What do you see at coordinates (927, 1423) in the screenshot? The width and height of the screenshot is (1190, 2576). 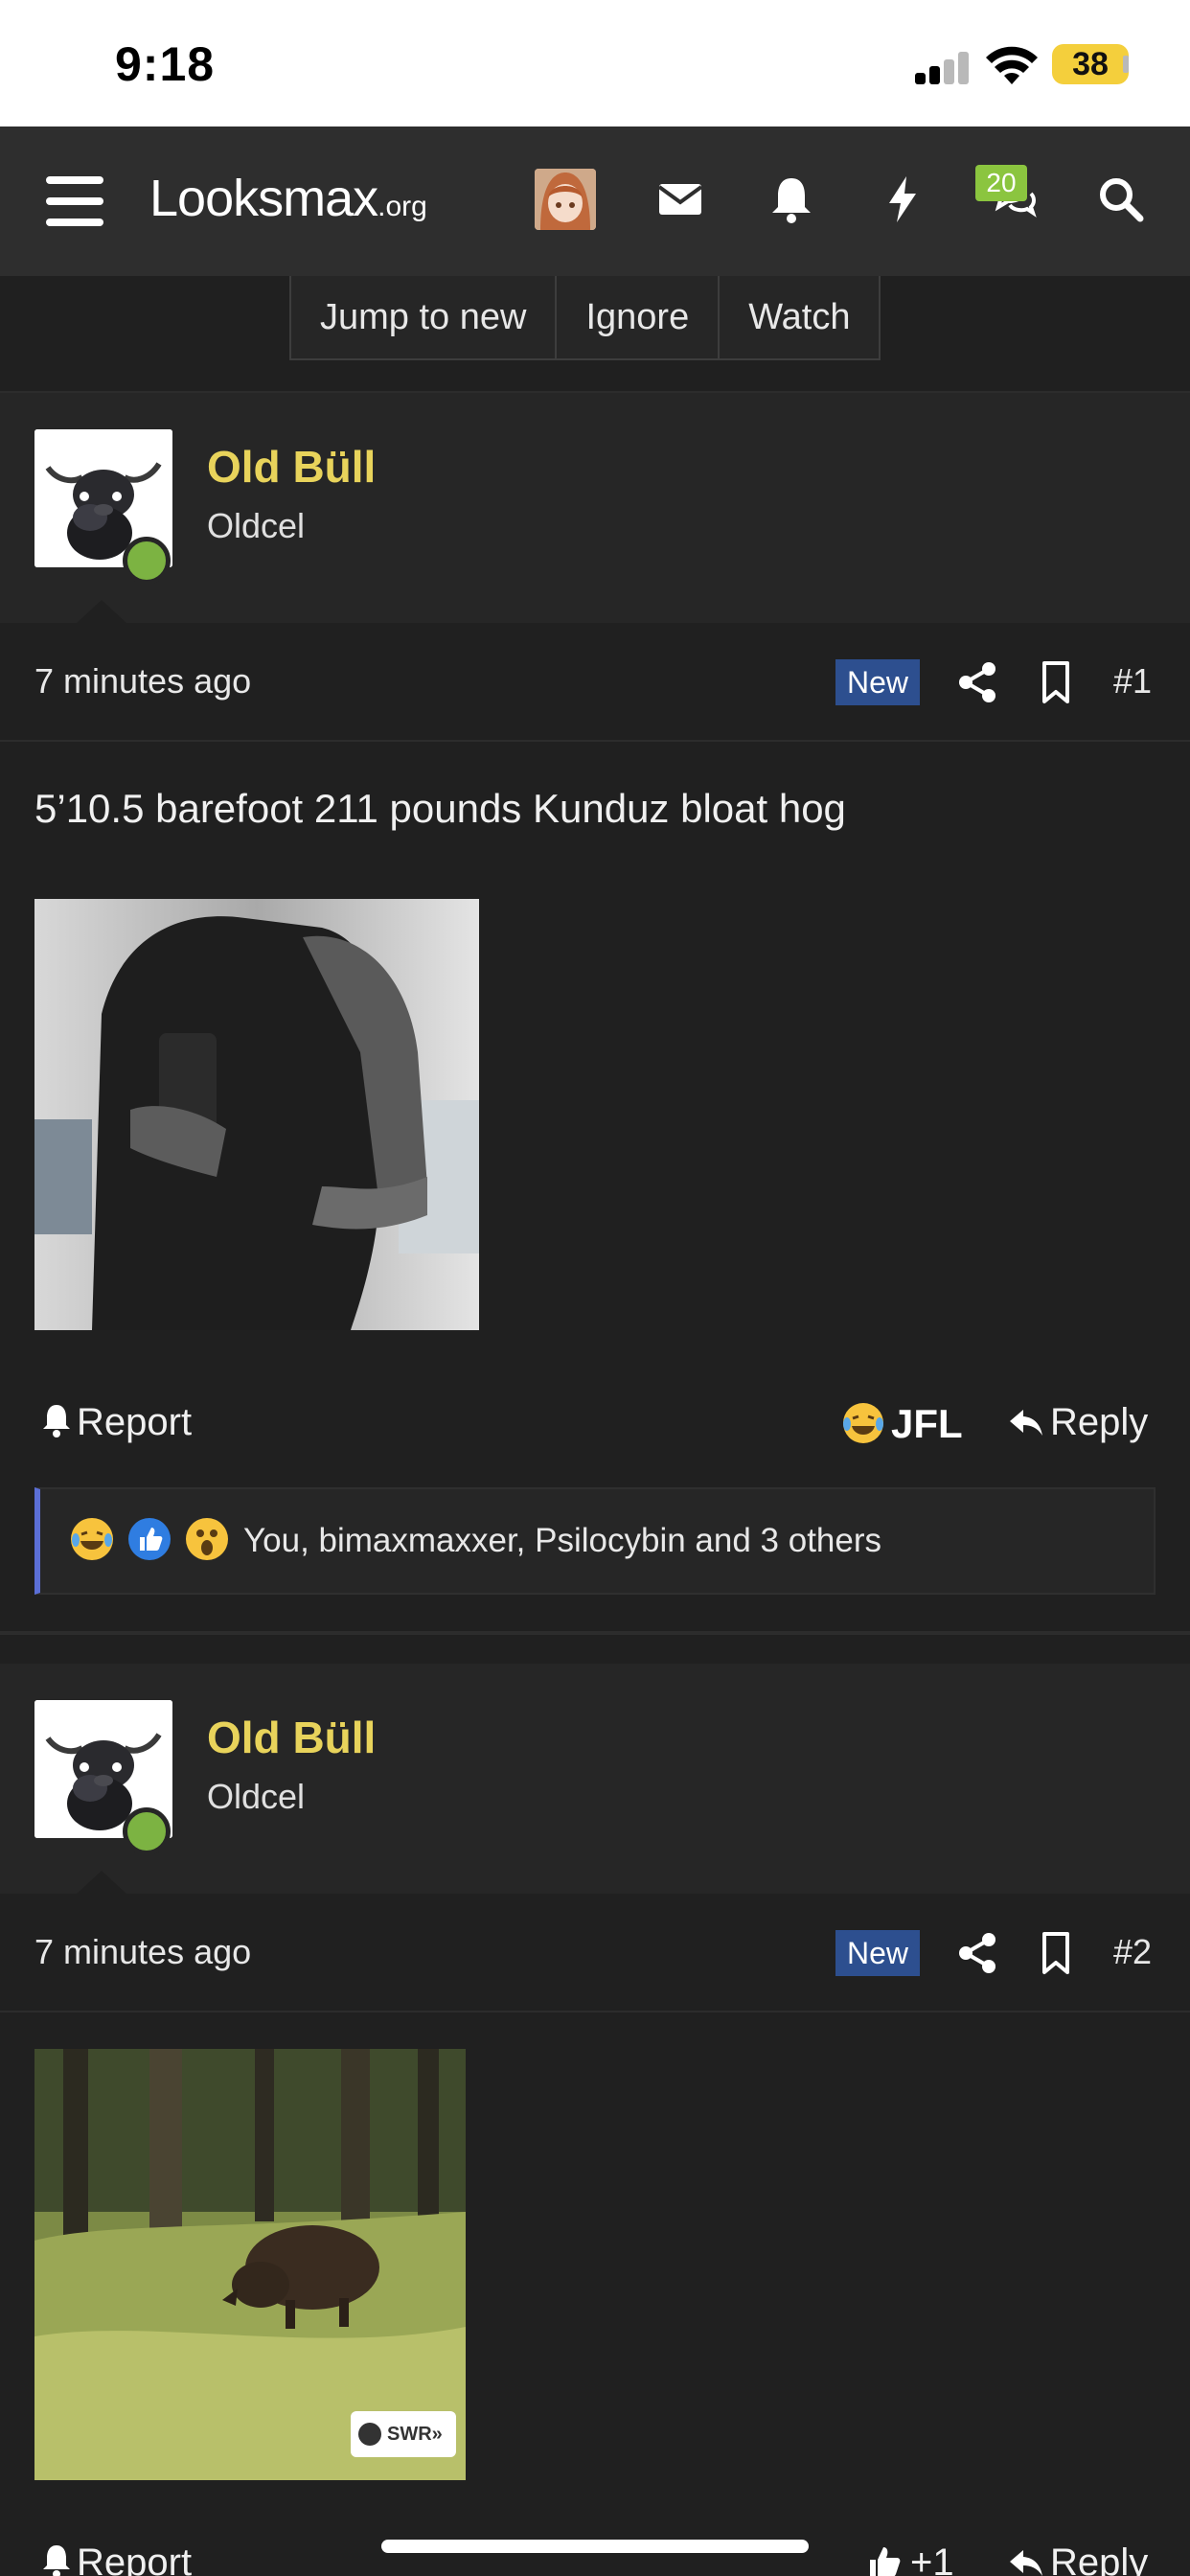 I see `jfl-label: JFL` at bounding box center [927, 1423].